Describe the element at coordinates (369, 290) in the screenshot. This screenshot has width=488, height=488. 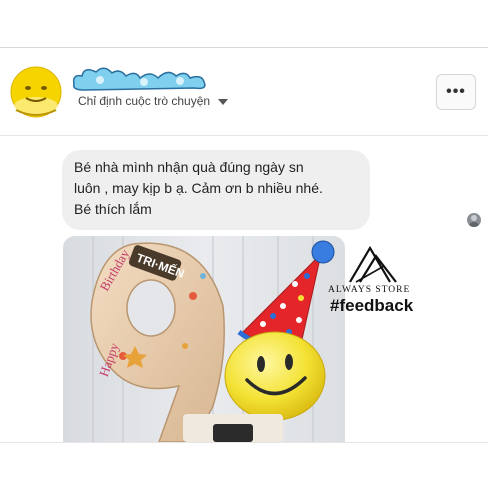
I see `store-brand-name: ALWAYS STORE` at that location.